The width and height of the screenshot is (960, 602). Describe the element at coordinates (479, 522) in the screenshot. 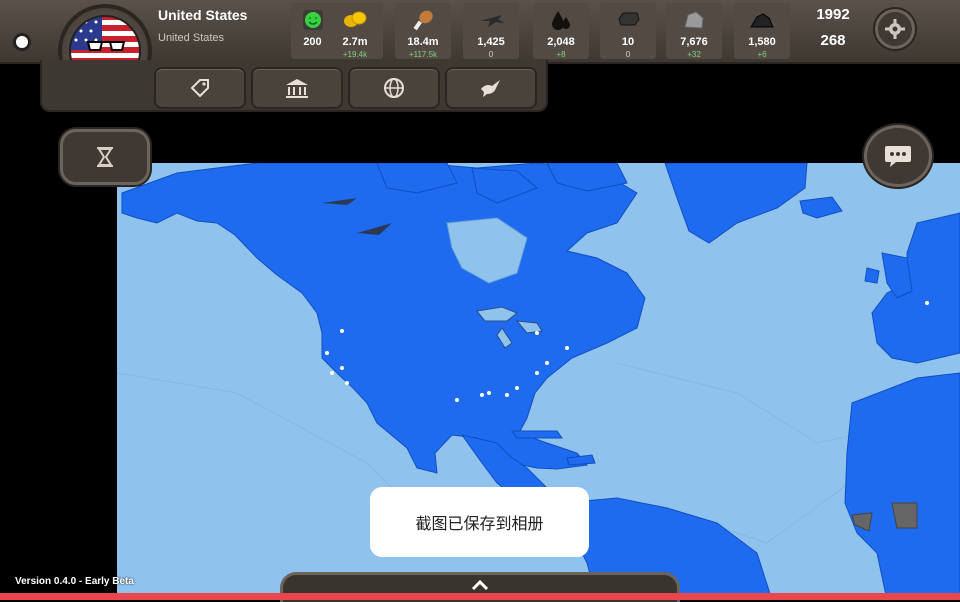

I see `screenshot-saved-toast: 截图已保存到相册` at that location.